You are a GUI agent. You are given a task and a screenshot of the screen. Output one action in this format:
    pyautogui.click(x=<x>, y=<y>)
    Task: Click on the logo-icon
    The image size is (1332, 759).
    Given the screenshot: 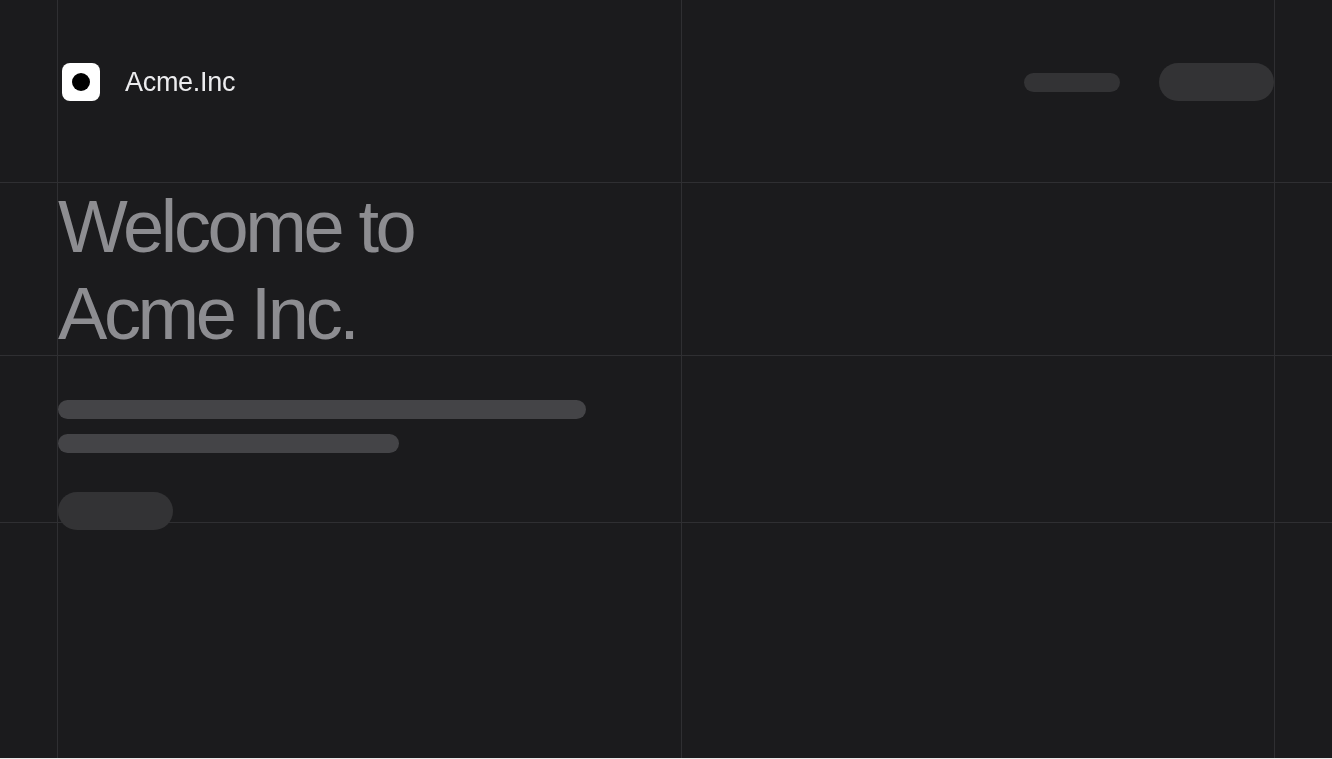 What is the action you would take?
    pyautogui.click(x=81, y=82)
    